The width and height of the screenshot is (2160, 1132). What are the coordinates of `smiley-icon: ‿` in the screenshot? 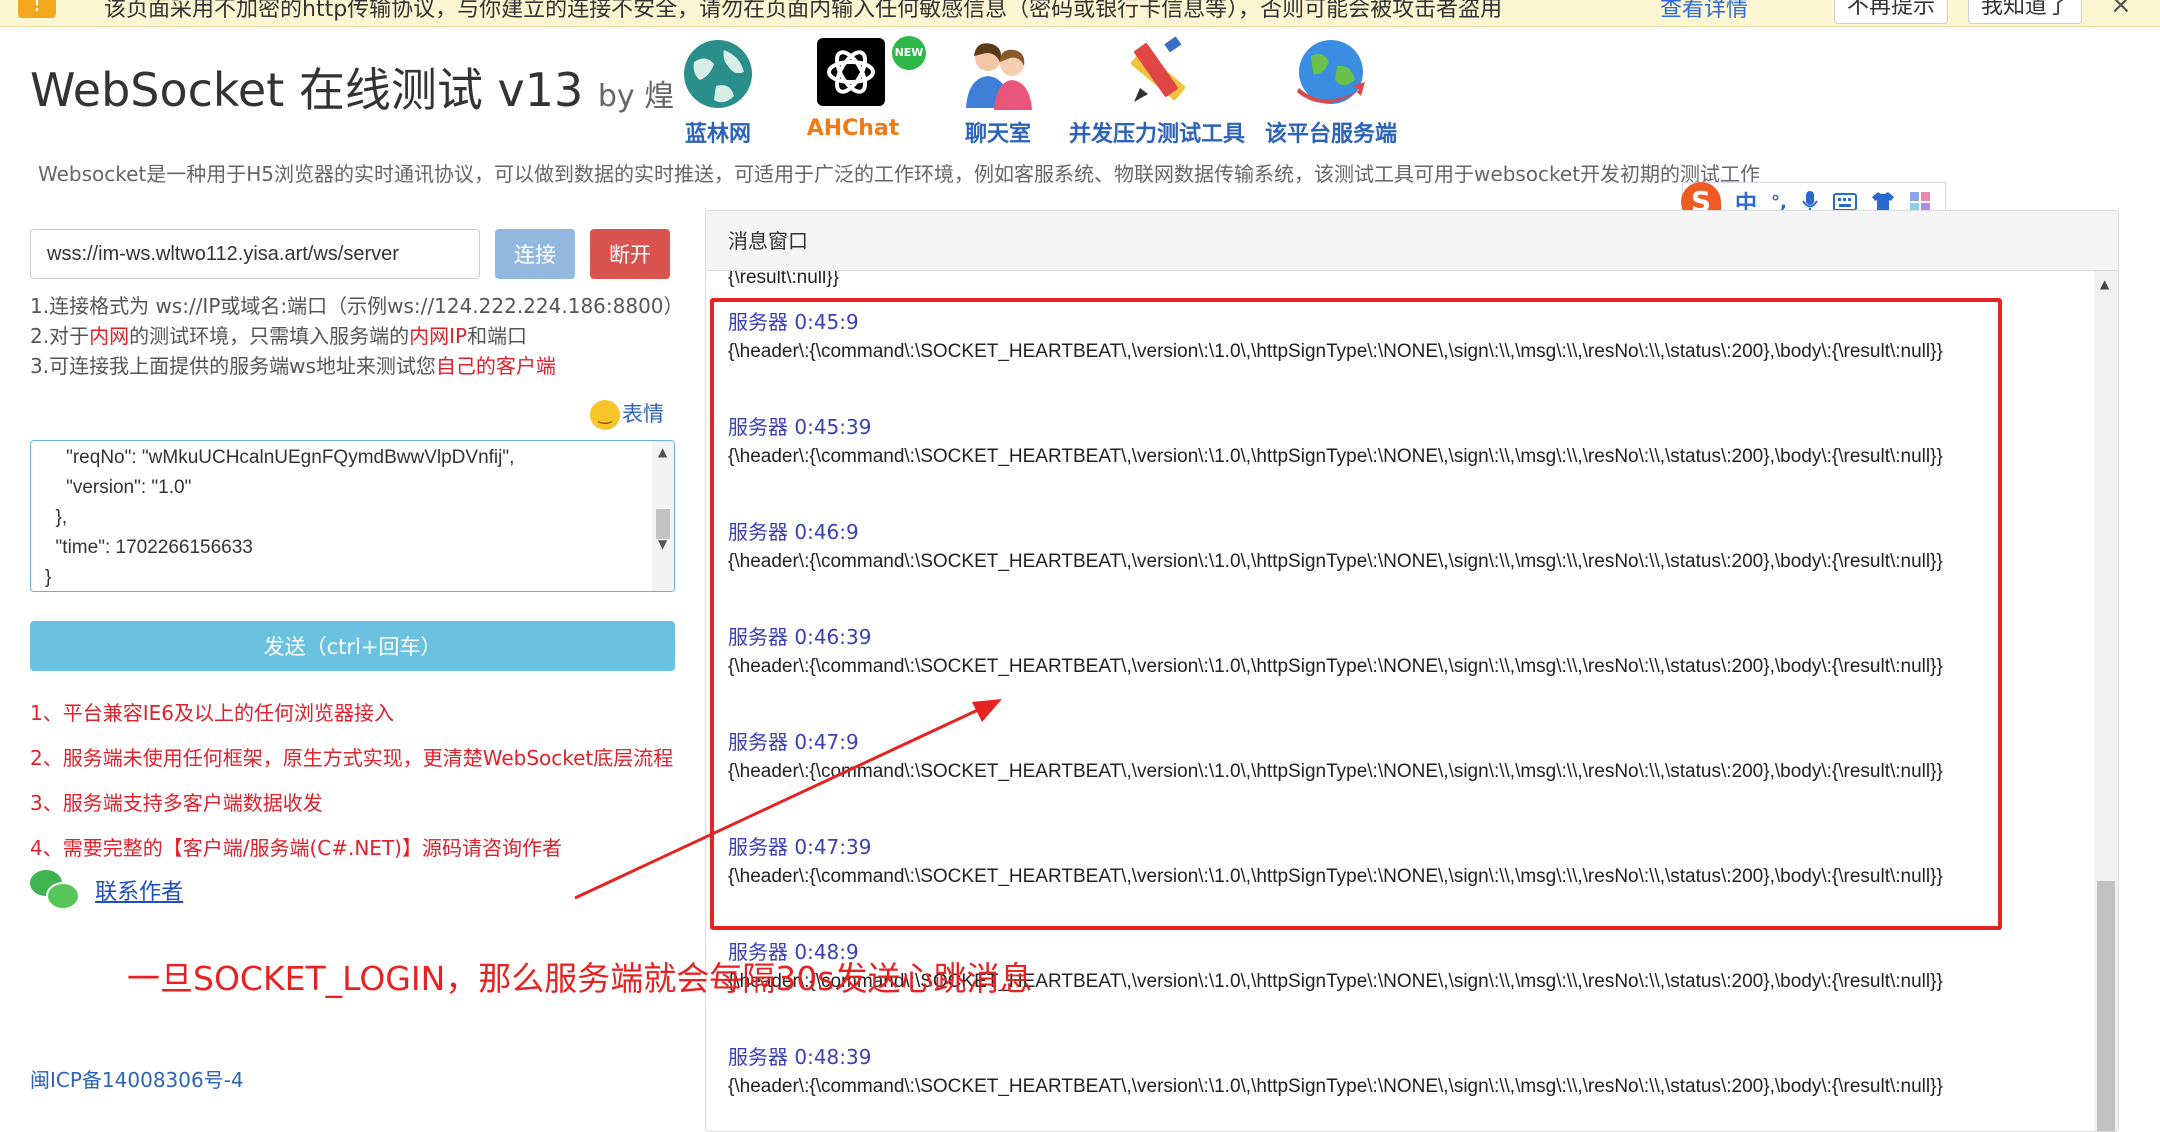 It's located at (605, 415).